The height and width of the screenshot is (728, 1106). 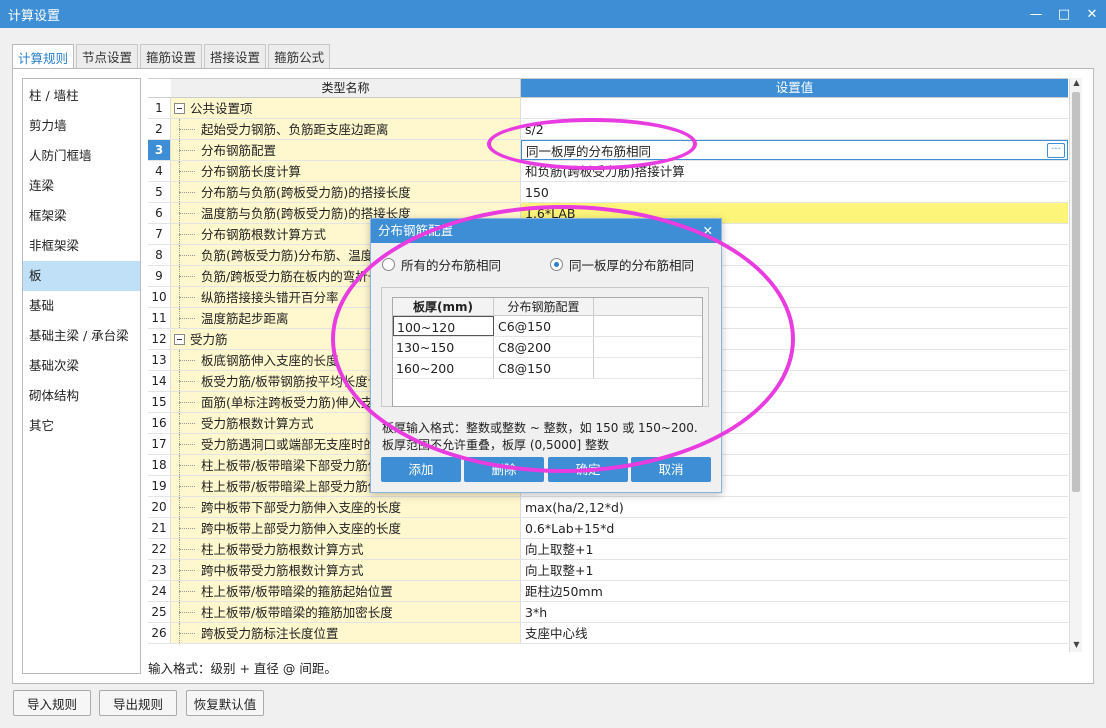 What do you see at coordinates (235, 56) in the screenshot?
I see `tab-lap-settings: 搭接设置` at bounding box center [235, 56].